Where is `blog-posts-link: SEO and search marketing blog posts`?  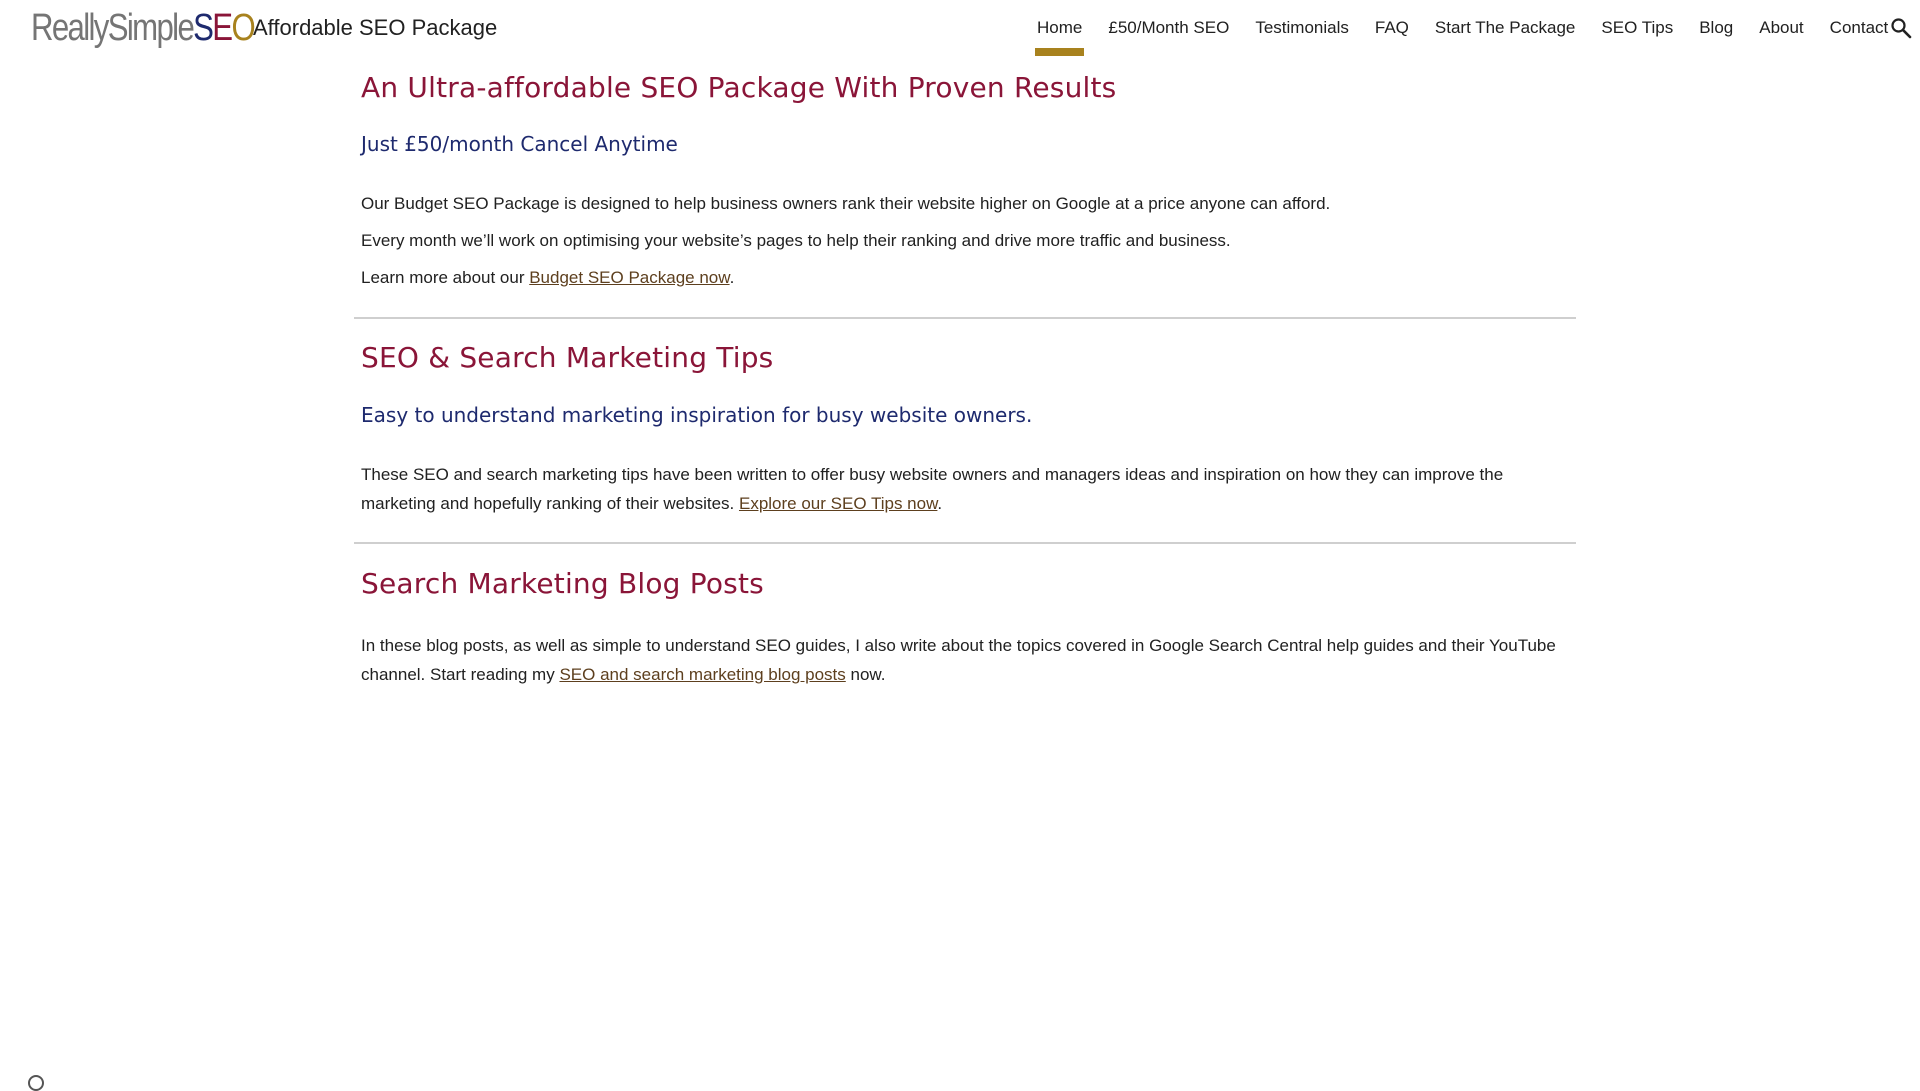 blog-posts-link: SEO and search marketing blog posts is located at coordinates (702, 674).